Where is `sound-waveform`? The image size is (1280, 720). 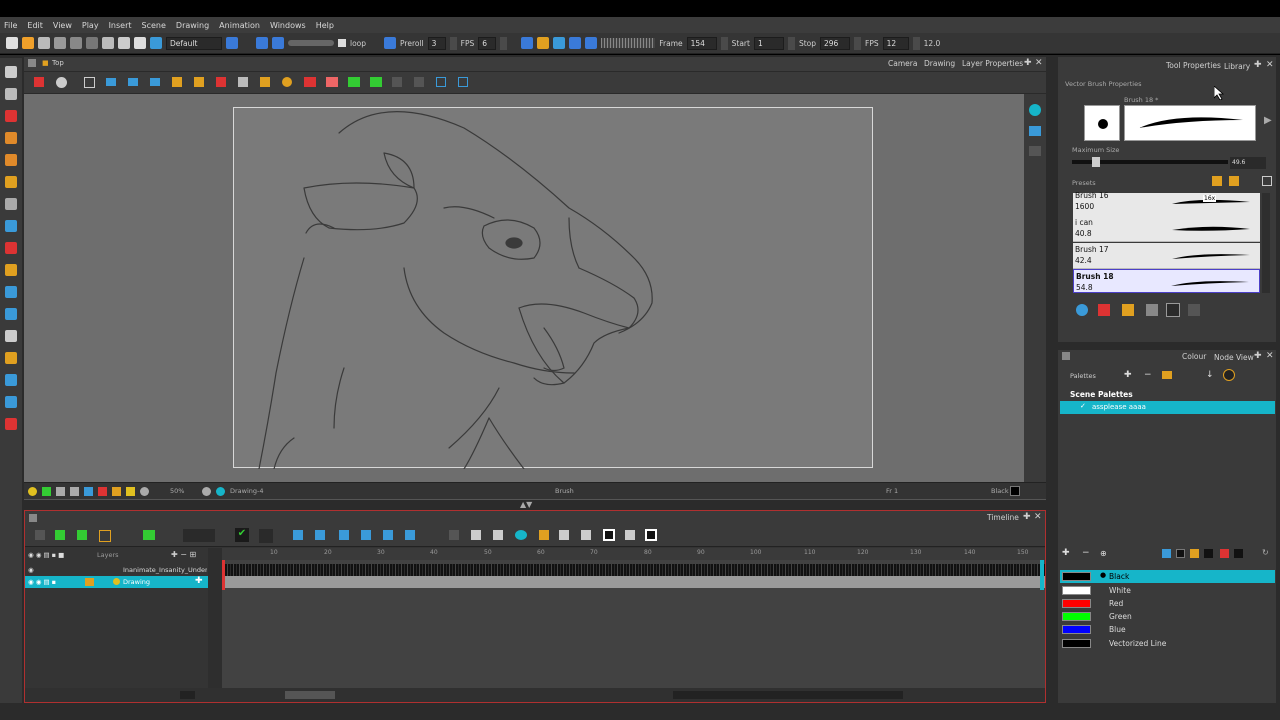
sound-waveform is located at coordinates (633, 570).